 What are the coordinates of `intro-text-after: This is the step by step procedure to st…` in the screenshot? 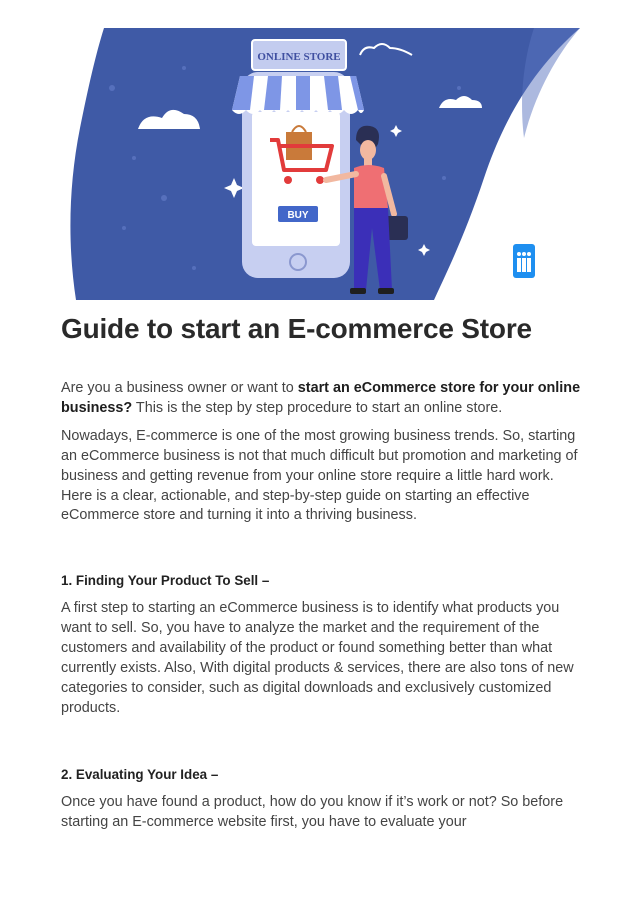 It's located at (317, 407).